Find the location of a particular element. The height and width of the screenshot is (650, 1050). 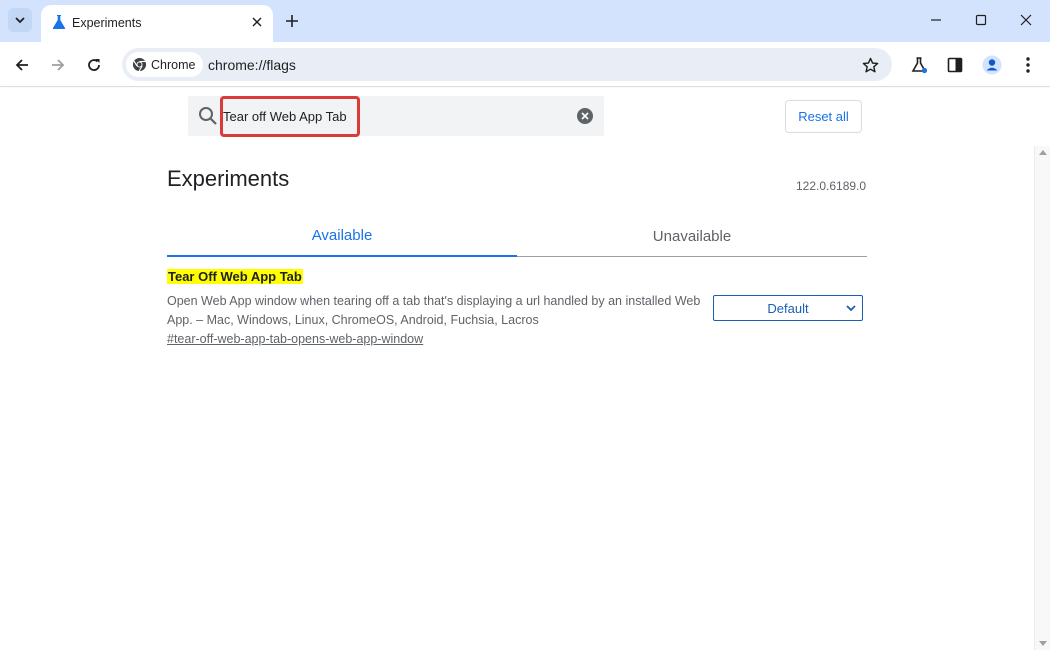

maximize-button is located at coordinates (981, 20).